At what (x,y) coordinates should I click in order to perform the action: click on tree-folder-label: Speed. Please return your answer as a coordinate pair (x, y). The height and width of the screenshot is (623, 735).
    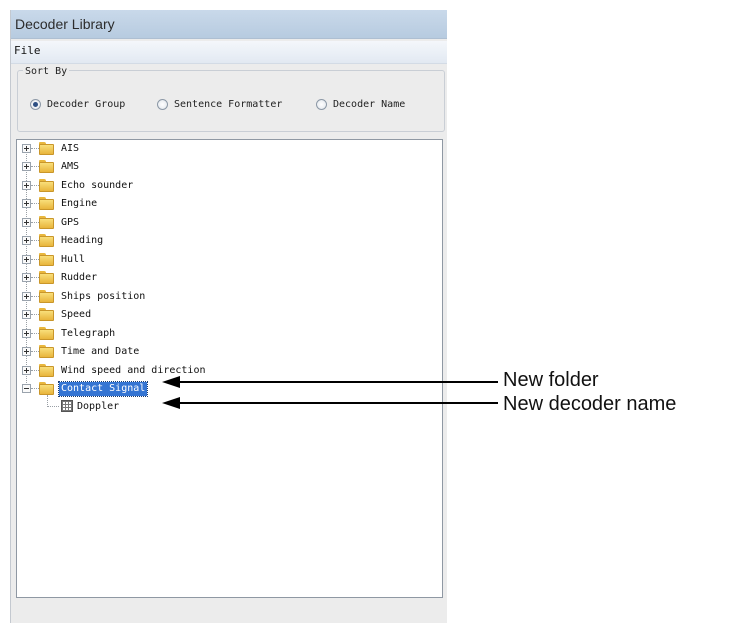
    Looking at the image, I should click on (76, 315).